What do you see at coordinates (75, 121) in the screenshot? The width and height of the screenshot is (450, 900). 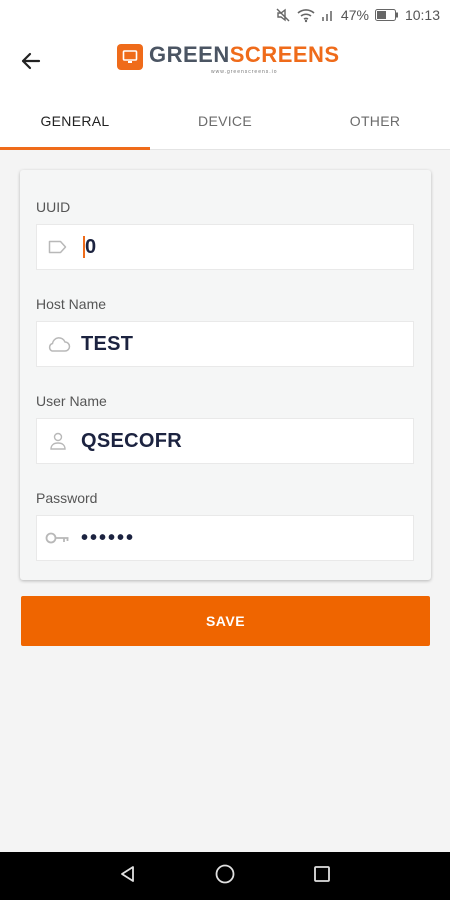 I see `tab-general: GENERAL` at bounding box center [75, 121].